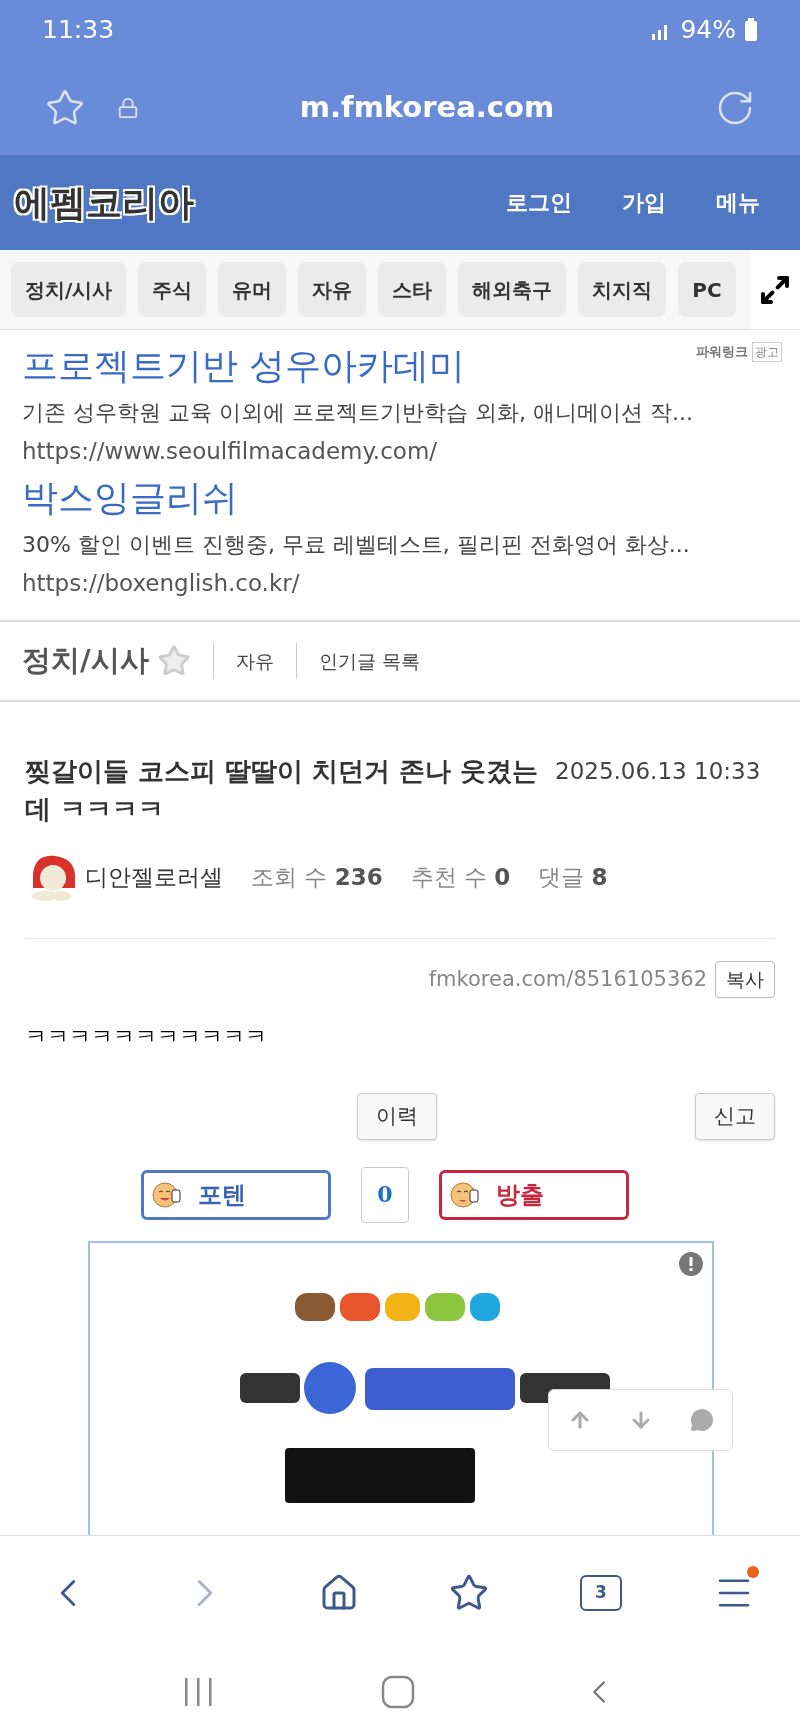 The height and width of the screenshot is (1734, 800). Describe the element at coordinates (658, 771) in the screenshot. I see `post-date: 2025.06.13 10:33` at that location.